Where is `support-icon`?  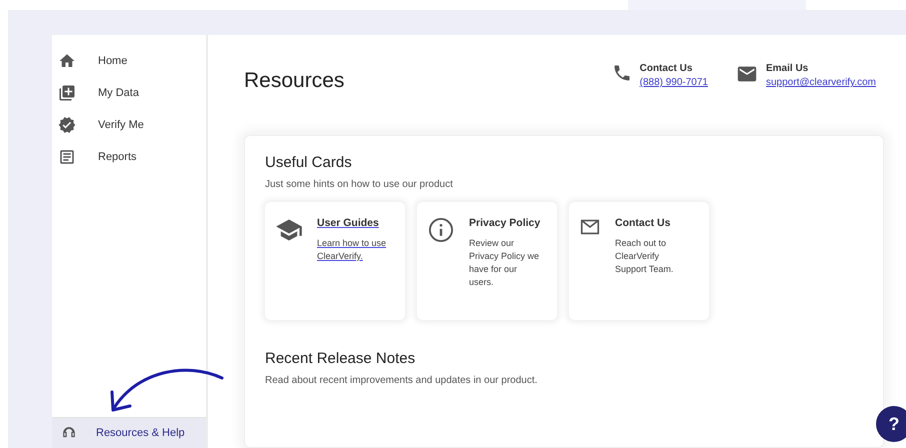
support-icon is located at coordinates (69, 433).